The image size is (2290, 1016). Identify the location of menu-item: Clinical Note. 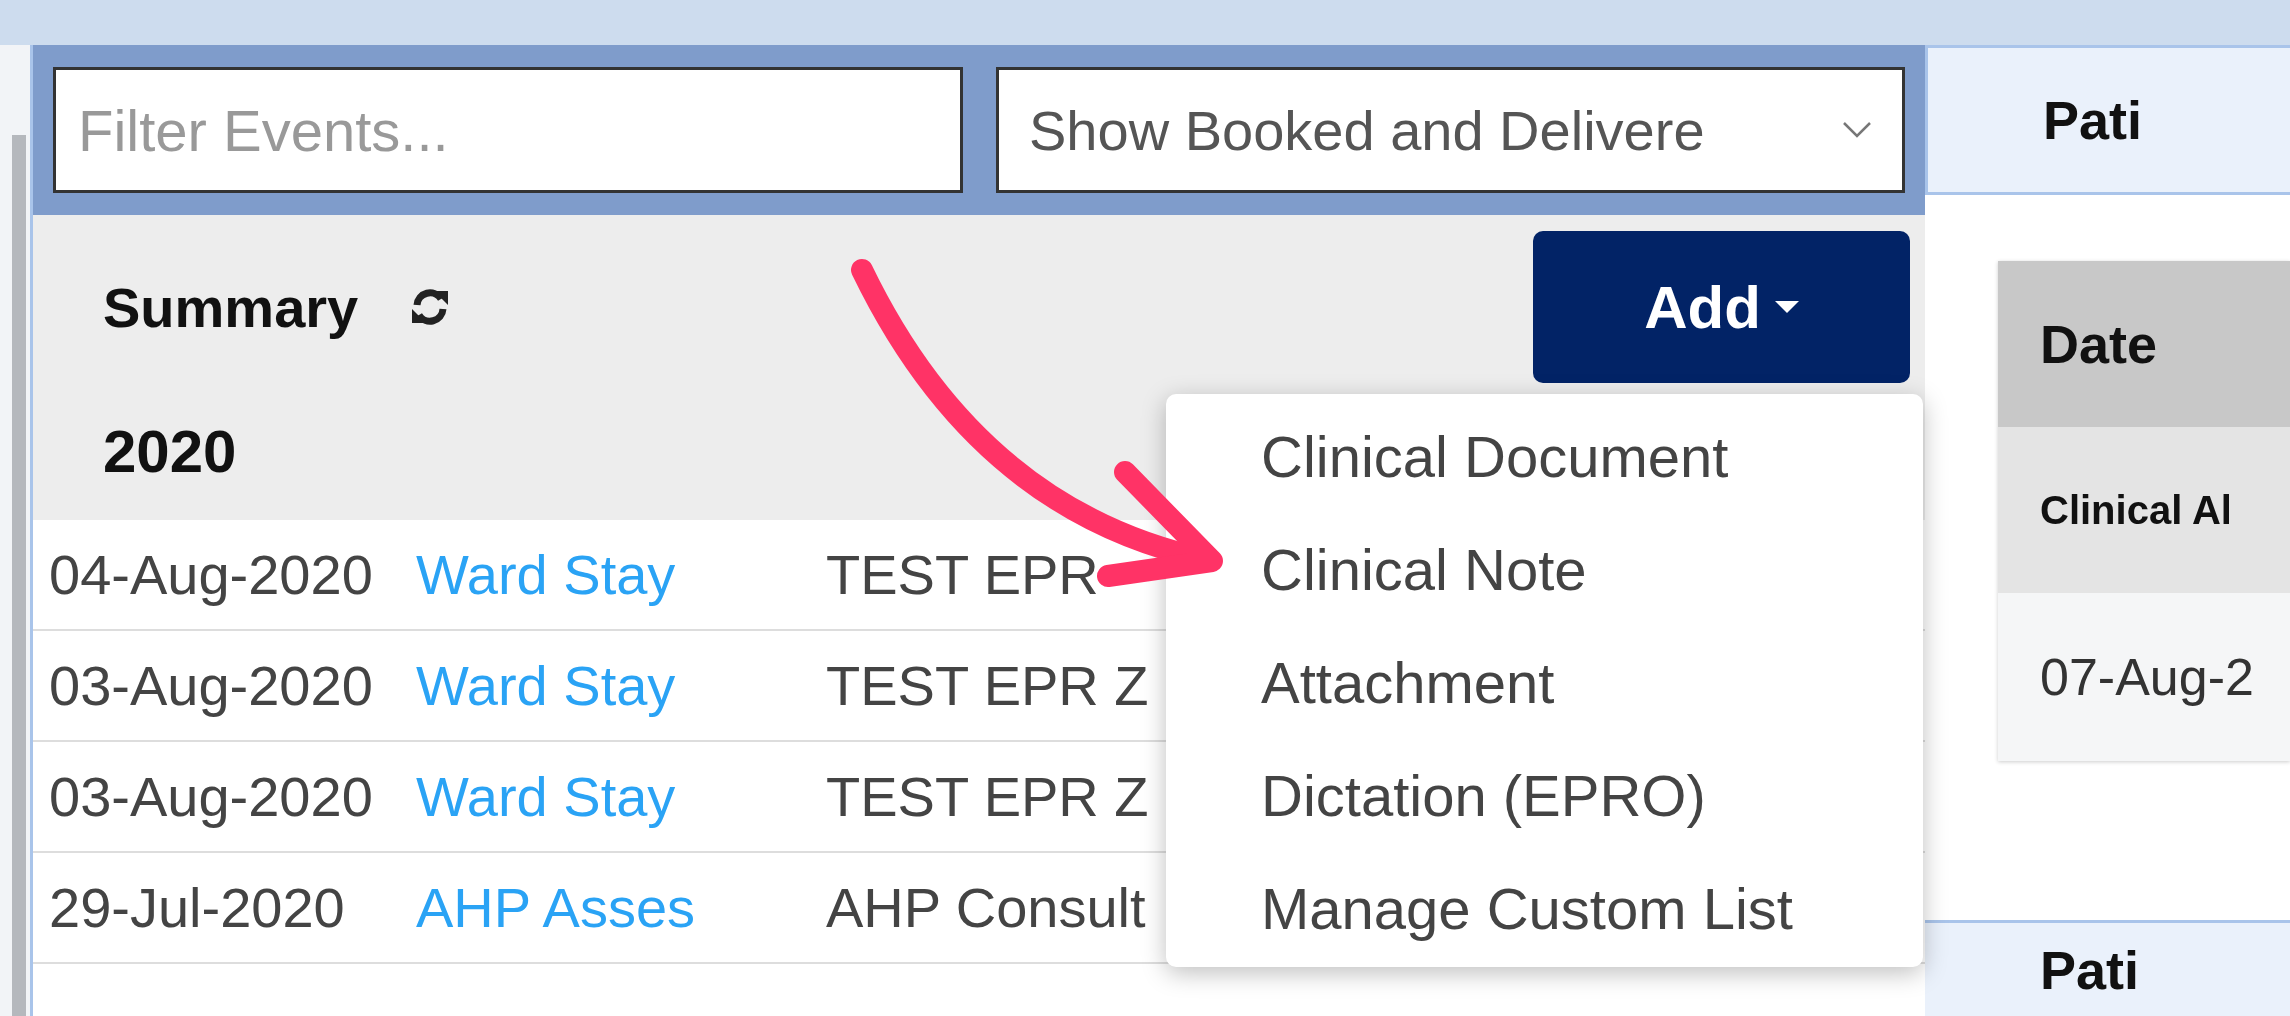
(1424, 569).